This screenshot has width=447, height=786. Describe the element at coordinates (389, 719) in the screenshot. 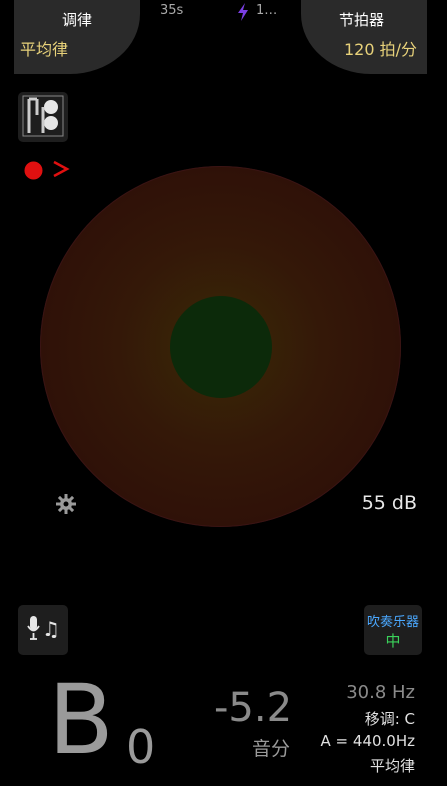

I see `transpose-value: 移调: C` at that location.